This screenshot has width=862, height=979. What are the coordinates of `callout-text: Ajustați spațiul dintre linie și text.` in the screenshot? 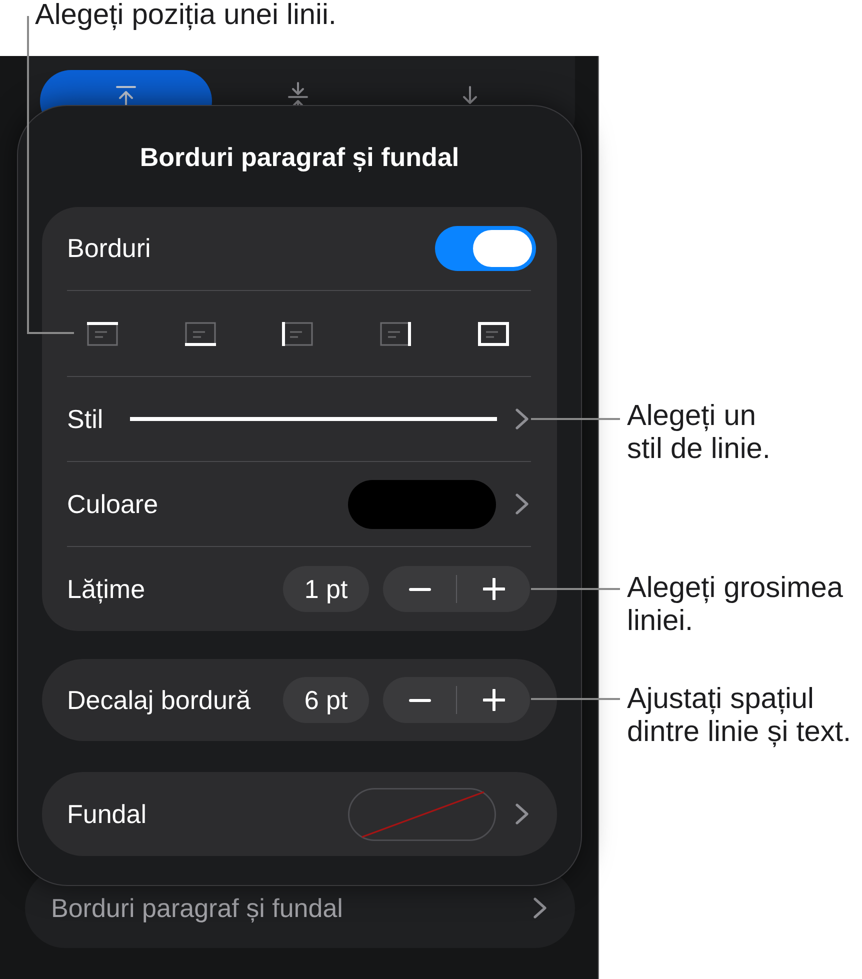 It's located at (739, 716).